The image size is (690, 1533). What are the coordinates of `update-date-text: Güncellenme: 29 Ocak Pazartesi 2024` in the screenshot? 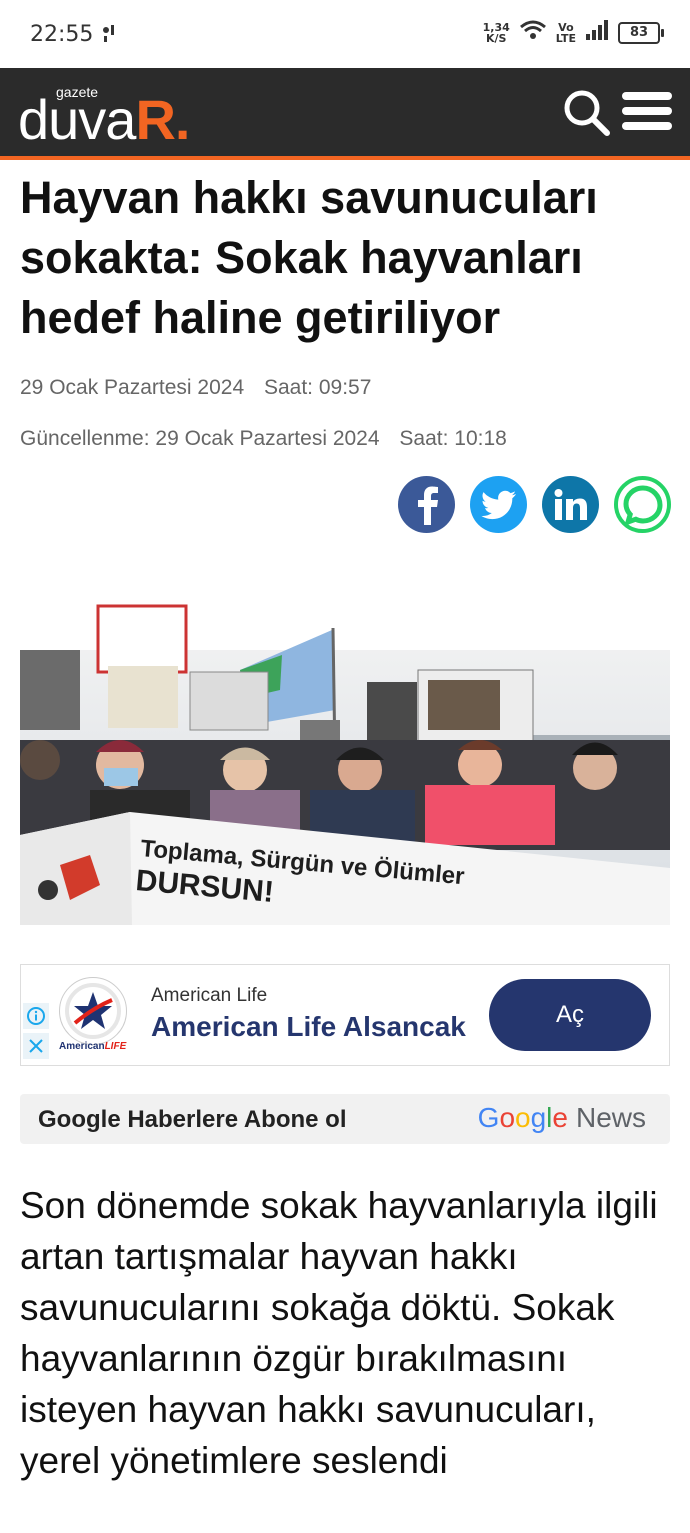 It's located at (200, 438).